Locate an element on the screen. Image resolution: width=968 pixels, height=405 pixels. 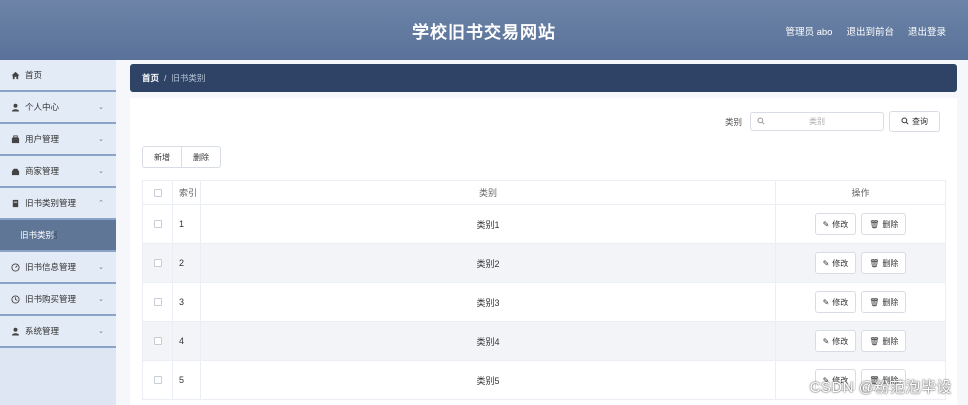
sidebar-item-purchases: 旧书购买管理 ⌄ is located at coordinates (58, 300).